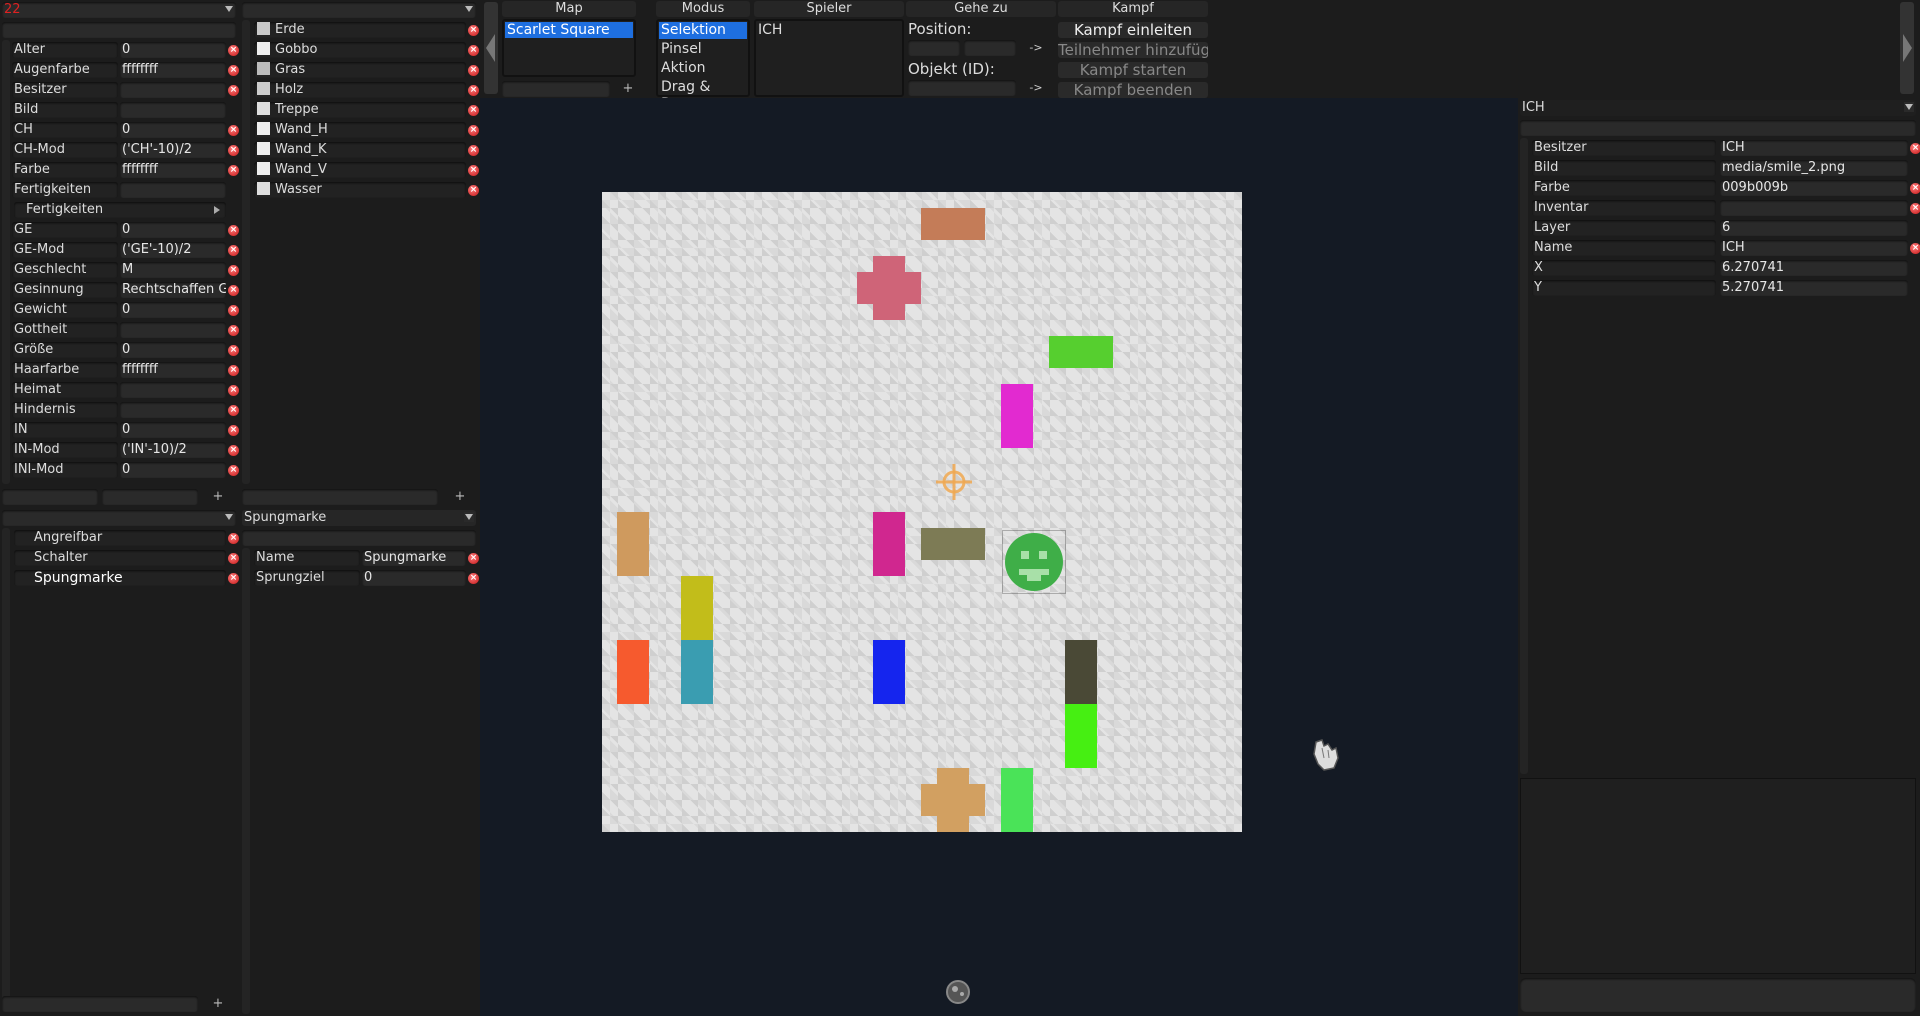 The image size is (1920, 1016). I want to click on prop-value: ('CH'-10)/2, so click(173, 150).